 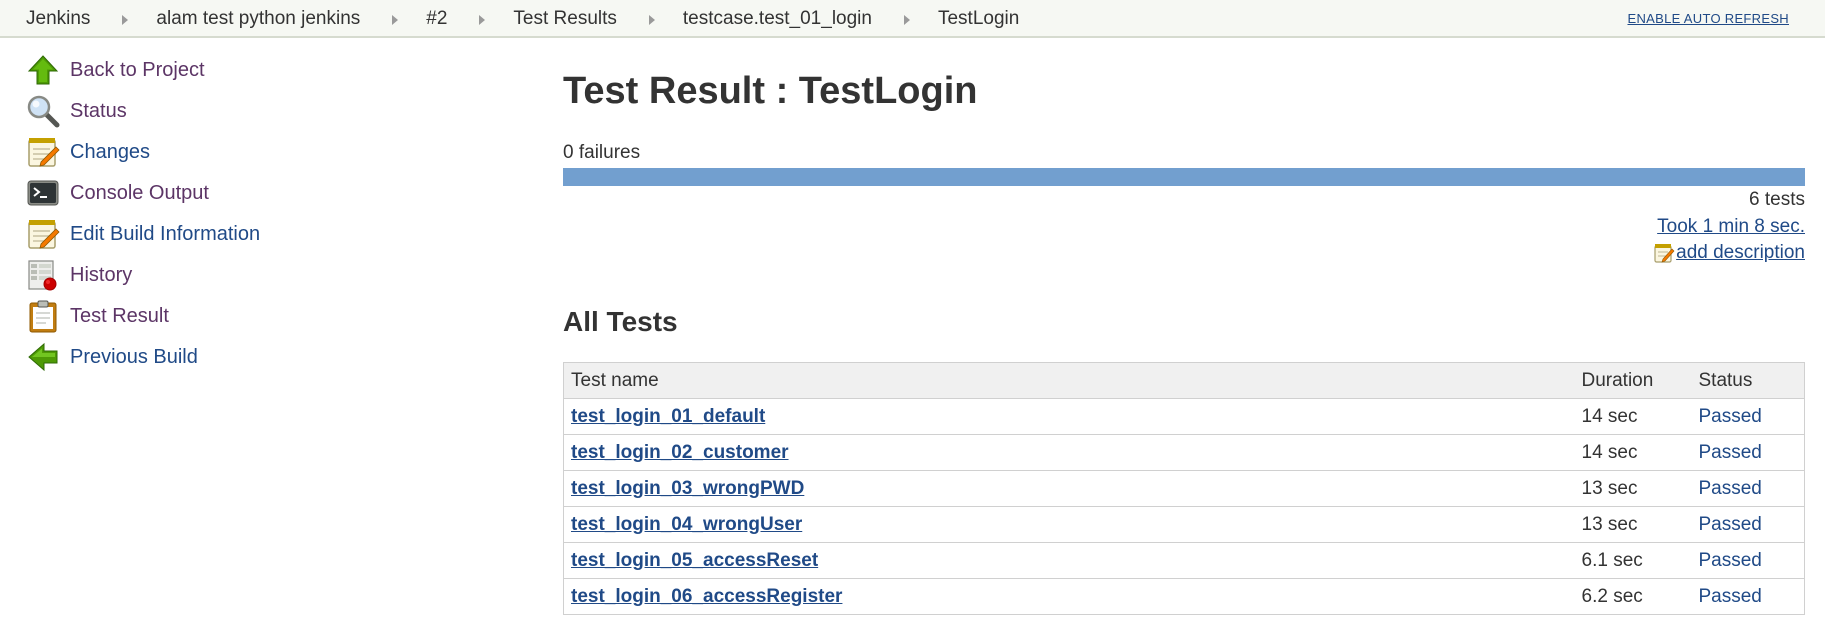 I want to click on add-description-link: add description, so click(x=1740, y=253).